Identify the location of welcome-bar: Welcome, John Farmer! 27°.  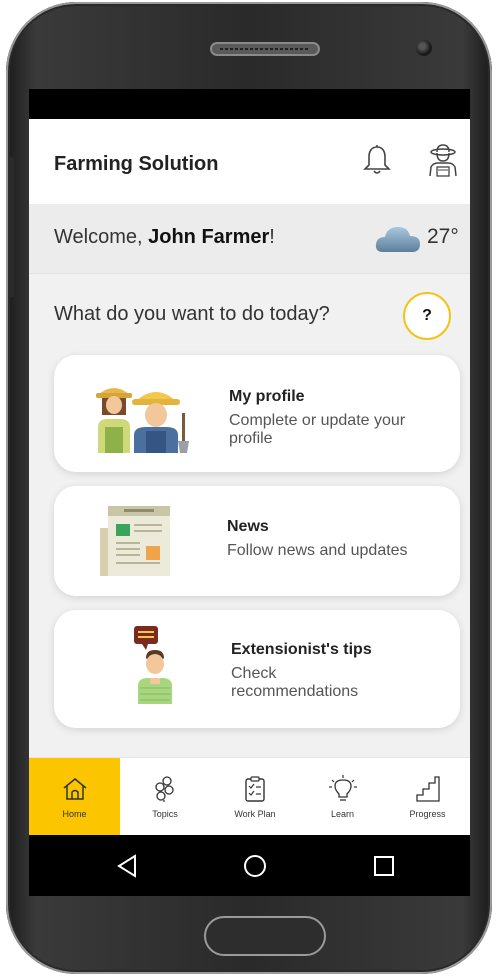
(249, 239).